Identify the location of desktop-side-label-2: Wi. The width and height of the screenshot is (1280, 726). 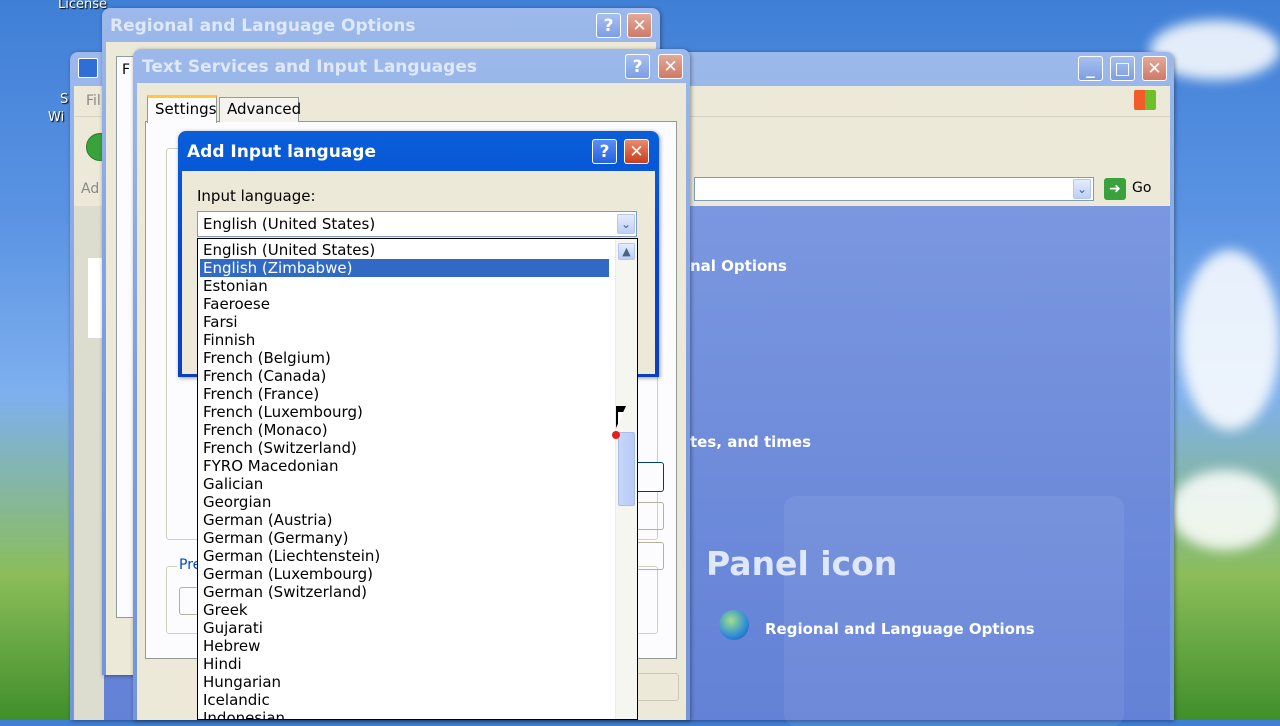
(56, 117).